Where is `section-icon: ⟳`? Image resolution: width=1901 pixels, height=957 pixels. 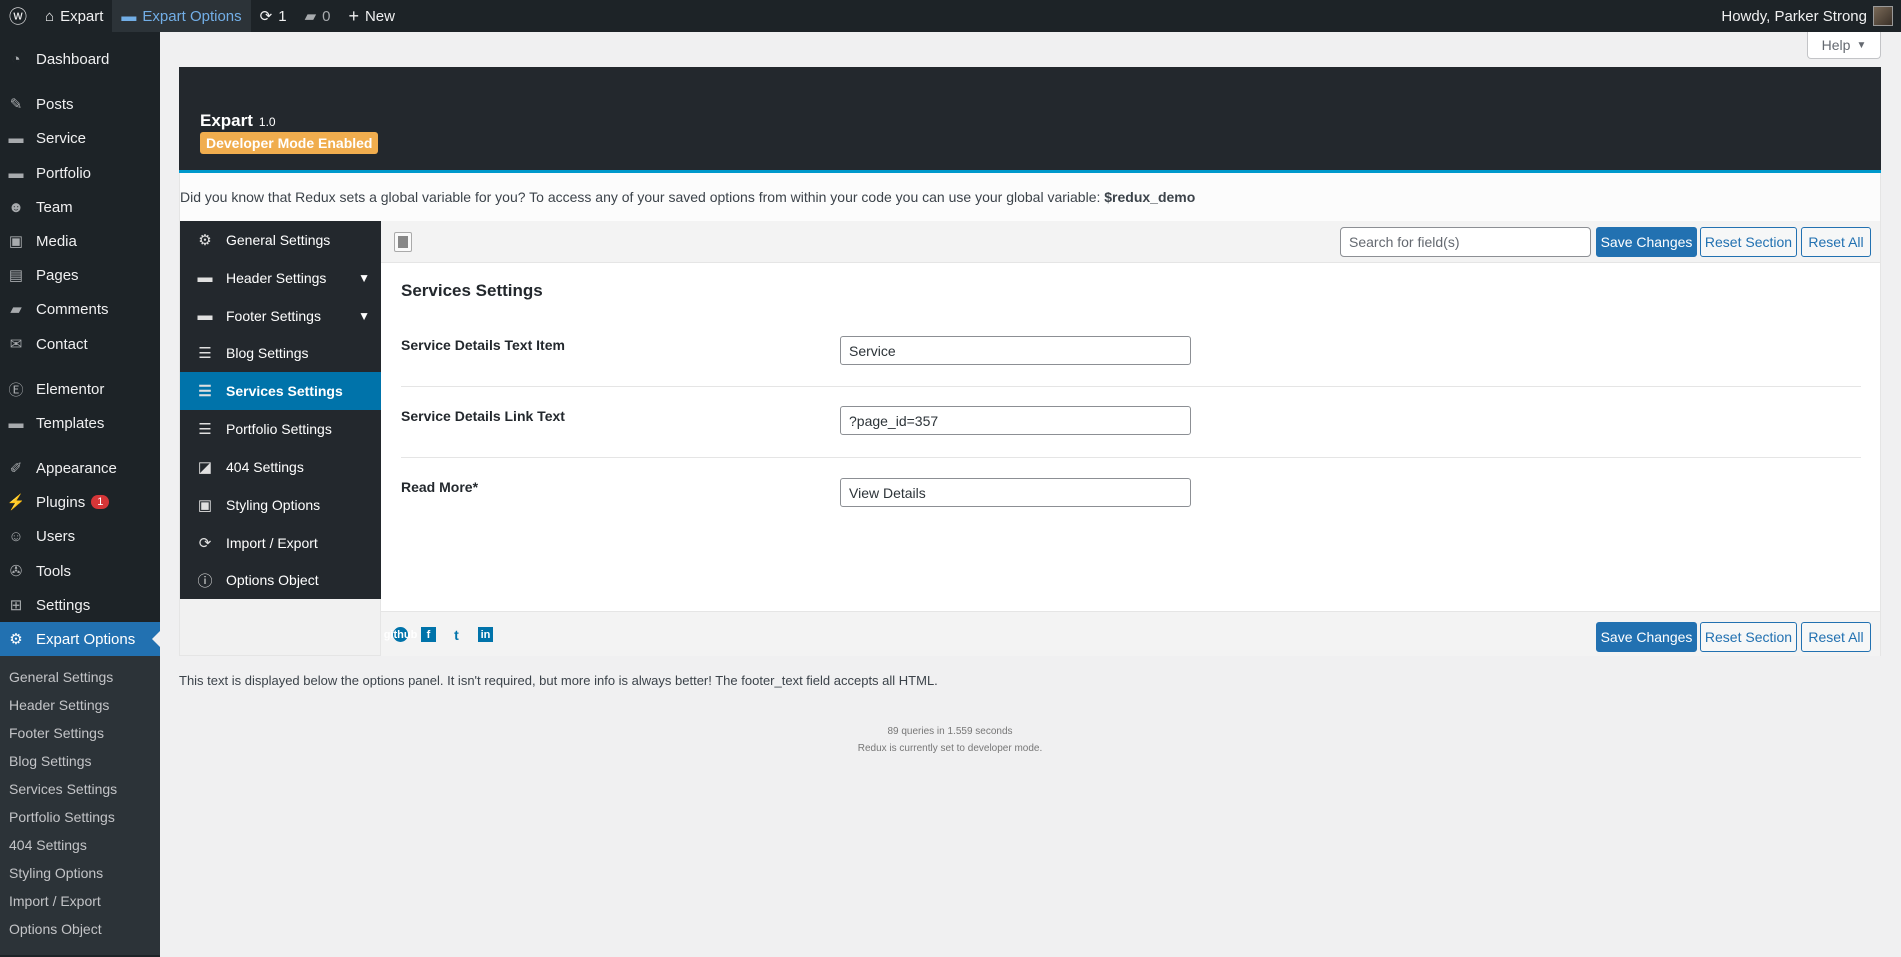 section-icon: ⟳ is located at coordinates (205, 543).